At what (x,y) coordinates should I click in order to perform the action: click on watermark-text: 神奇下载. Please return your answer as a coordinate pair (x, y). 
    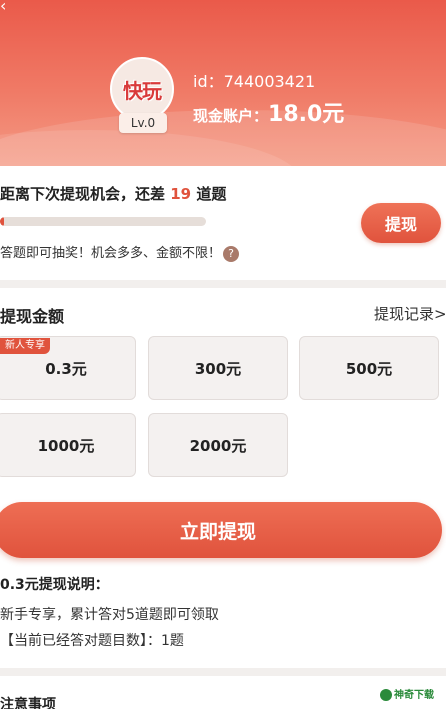
    Looking at the image, I should click on (414, 695).